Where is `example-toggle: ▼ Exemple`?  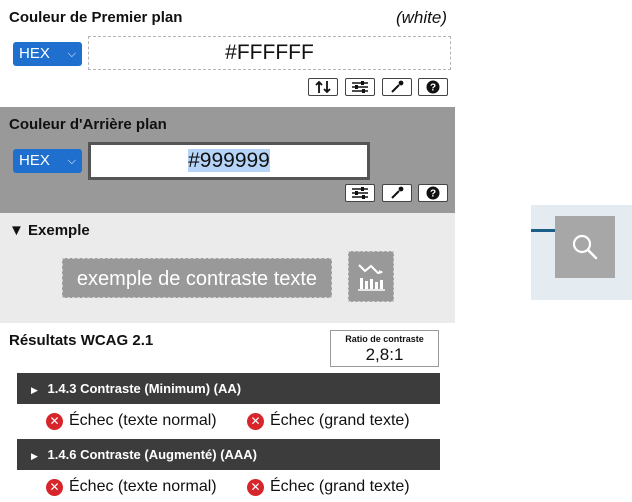
example-toggle: ▼ Exemple is located at coordinates (49, 230).